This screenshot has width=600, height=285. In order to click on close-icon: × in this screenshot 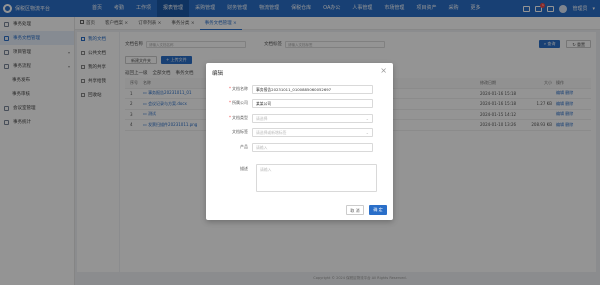, I will do `click(383, 71)`.